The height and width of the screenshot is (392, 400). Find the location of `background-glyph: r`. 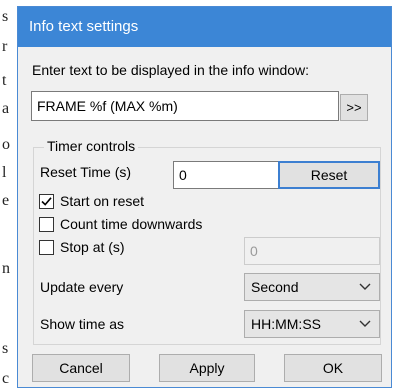

background-glyph: r is located at coordinates (5, 46).